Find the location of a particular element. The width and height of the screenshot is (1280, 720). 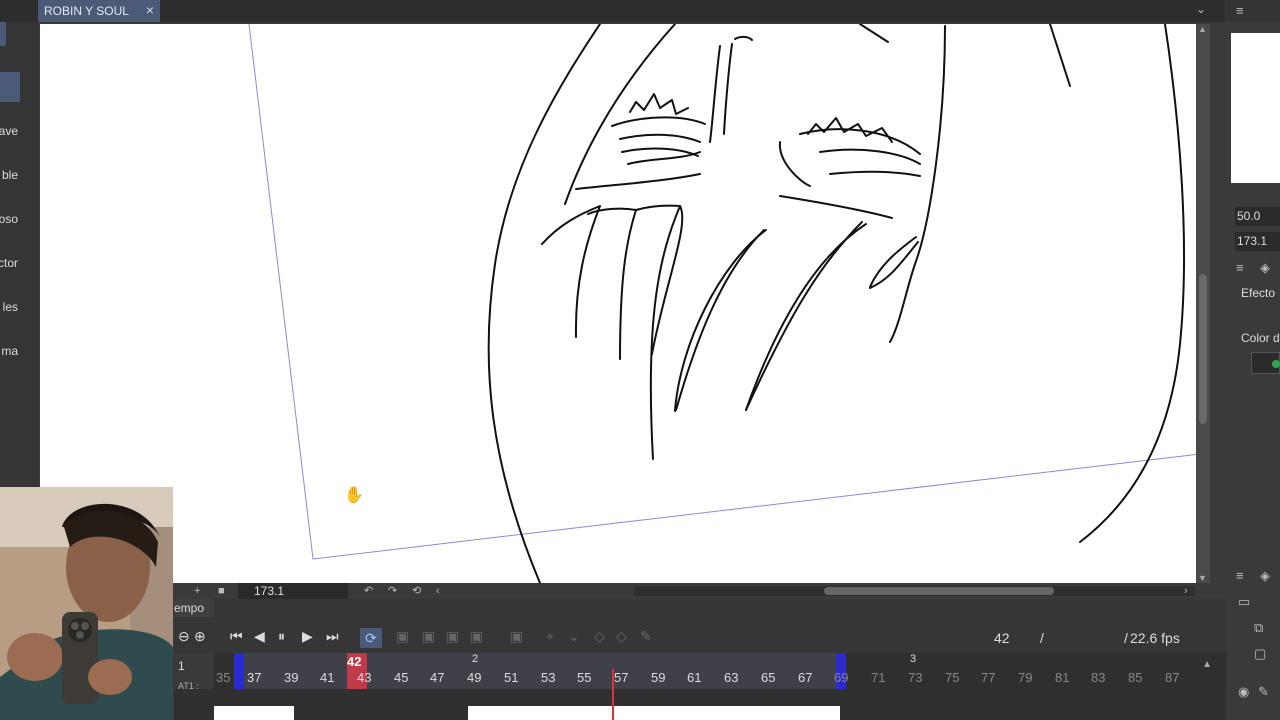

animation-track is located at coordinates (700, 704).